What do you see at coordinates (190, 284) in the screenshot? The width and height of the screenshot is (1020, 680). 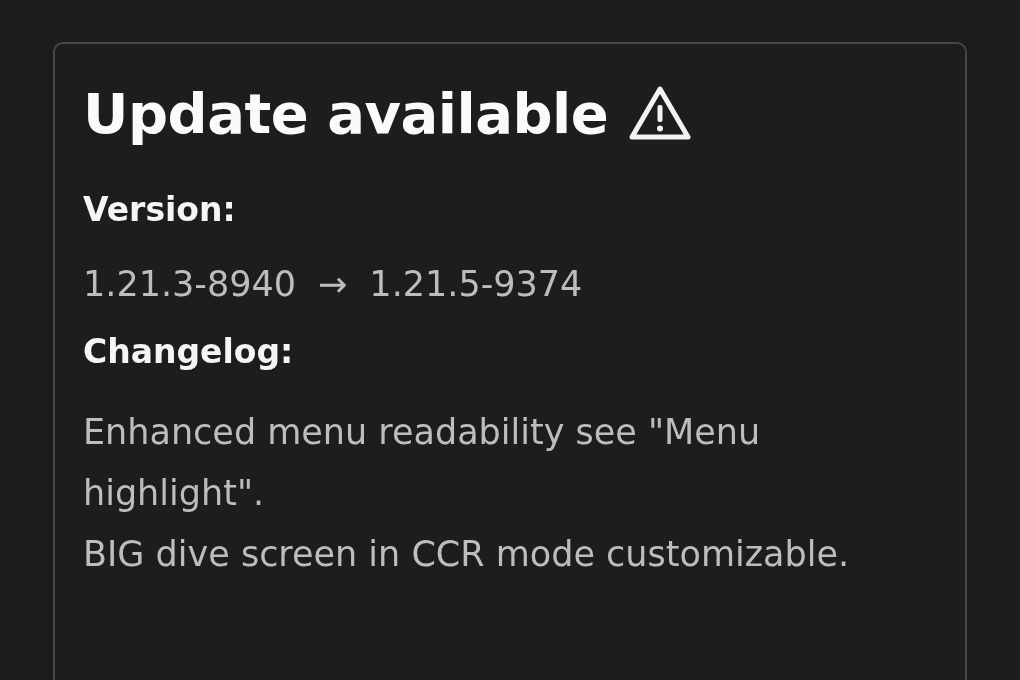 I see `current-version: 1.21.3-8940` at bounding box center [190, 284].